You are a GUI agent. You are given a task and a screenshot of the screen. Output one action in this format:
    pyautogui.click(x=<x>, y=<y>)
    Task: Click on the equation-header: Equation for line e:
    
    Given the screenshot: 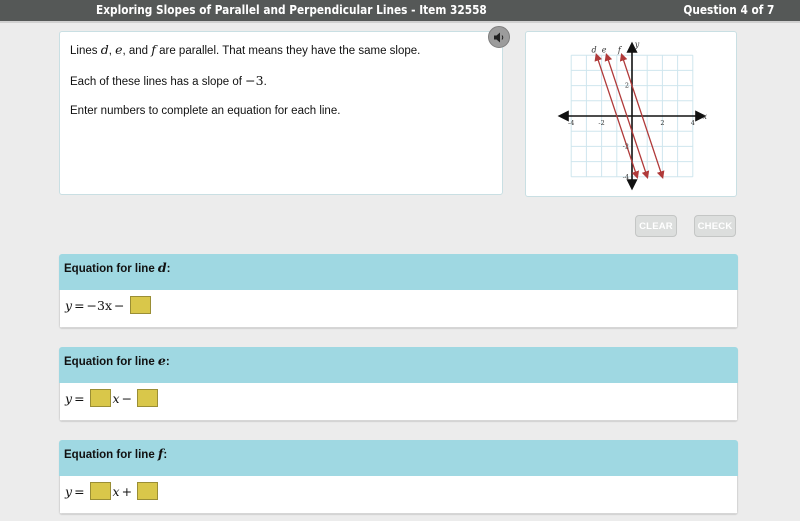 What is the action you would take?
    pyautogui.click(x=398, y=365)
    